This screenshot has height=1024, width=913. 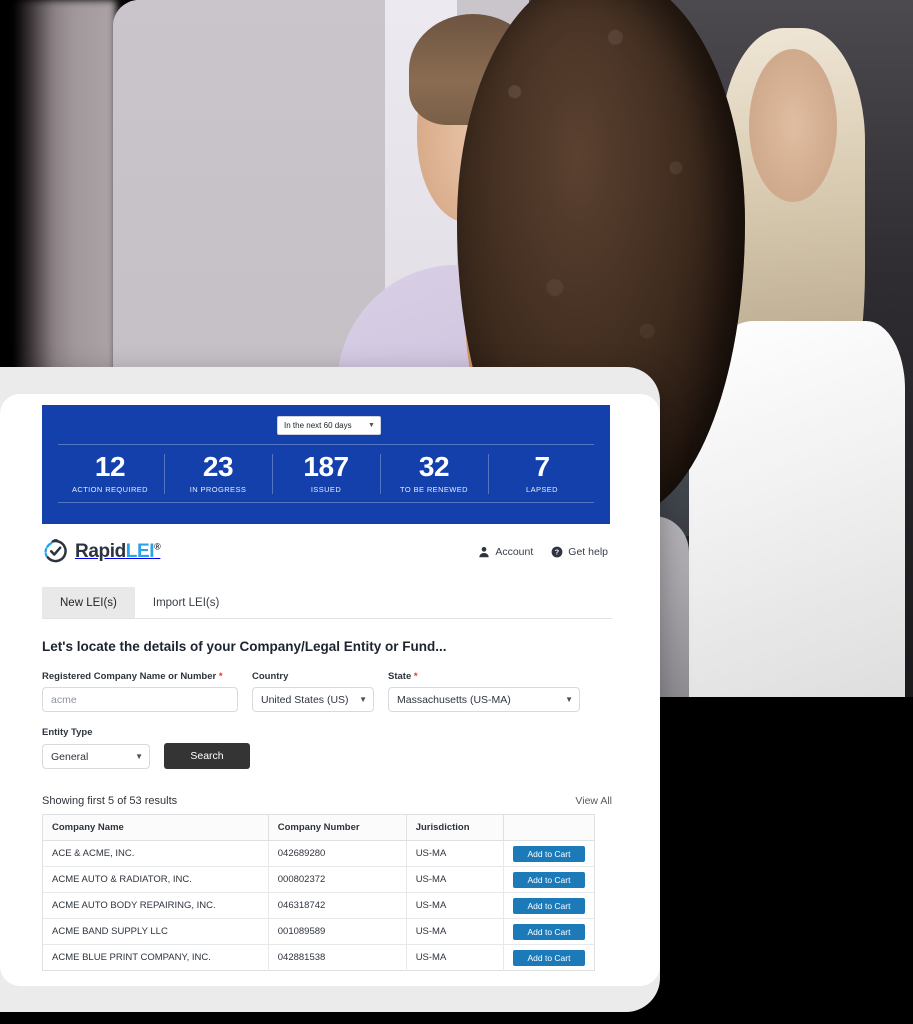 I want to click on results-count: Showing first 5 of 53 results, so click(x=110, y=801).